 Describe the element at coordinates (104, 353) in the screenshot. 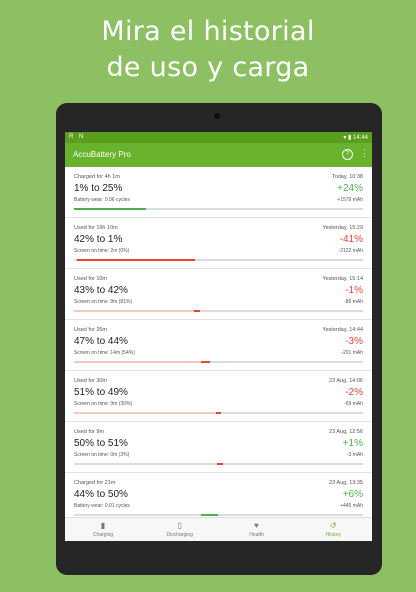

I see `session-detail: Screen on time: 14m (54%)` at that location.